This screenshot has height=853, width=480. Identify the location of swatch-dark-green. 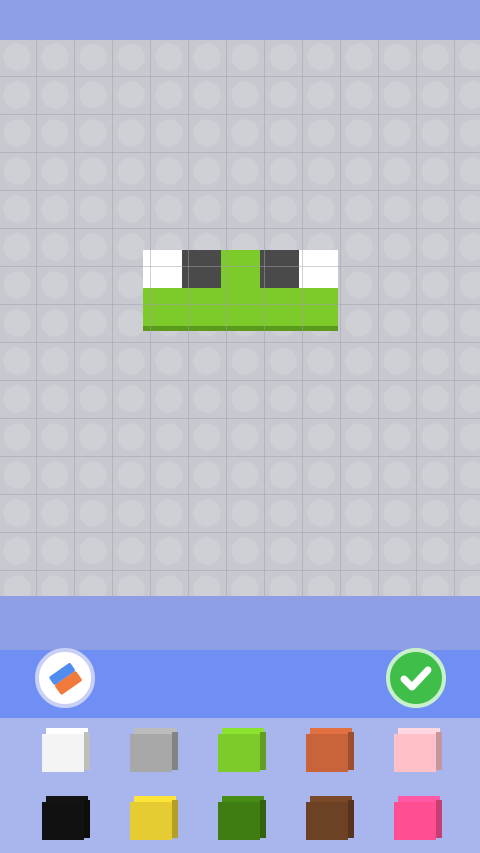
(242, 818).